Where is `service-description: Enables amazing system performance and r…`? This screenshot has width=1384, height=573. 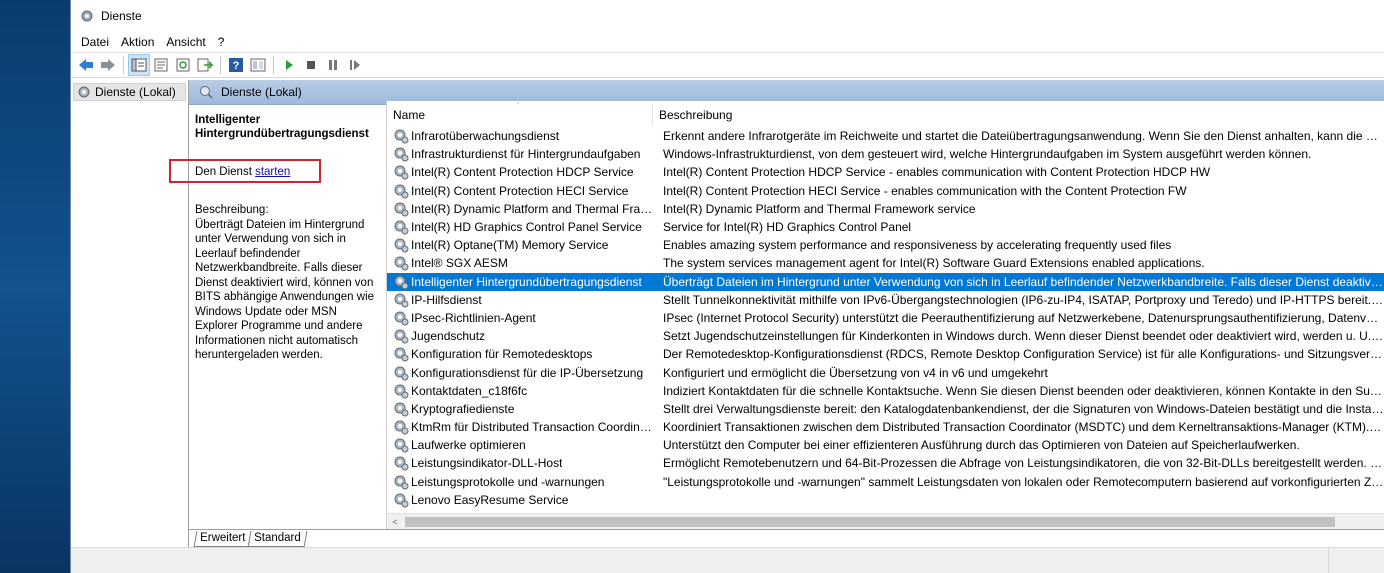
service-description: Enables amazing system performance and r… is located at coordinates (917, 245).